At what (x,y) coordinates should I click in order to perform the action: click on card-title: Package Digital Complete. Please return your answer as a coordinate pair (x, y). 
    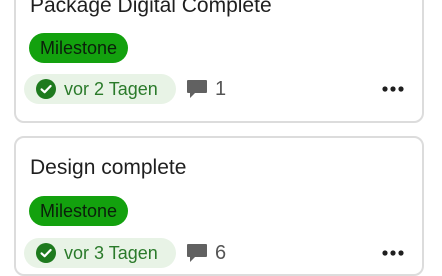
    Looking at the image, I should click on (151, 8).